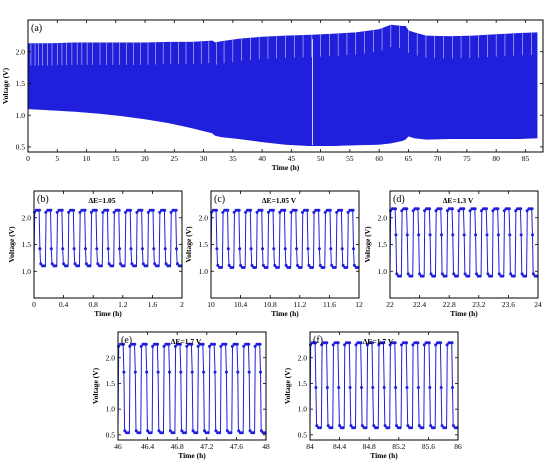  What do you see at coordinates (399, 199) in the screenshot?
I see `panel-label: (d)` at bounding box center [399, 199].